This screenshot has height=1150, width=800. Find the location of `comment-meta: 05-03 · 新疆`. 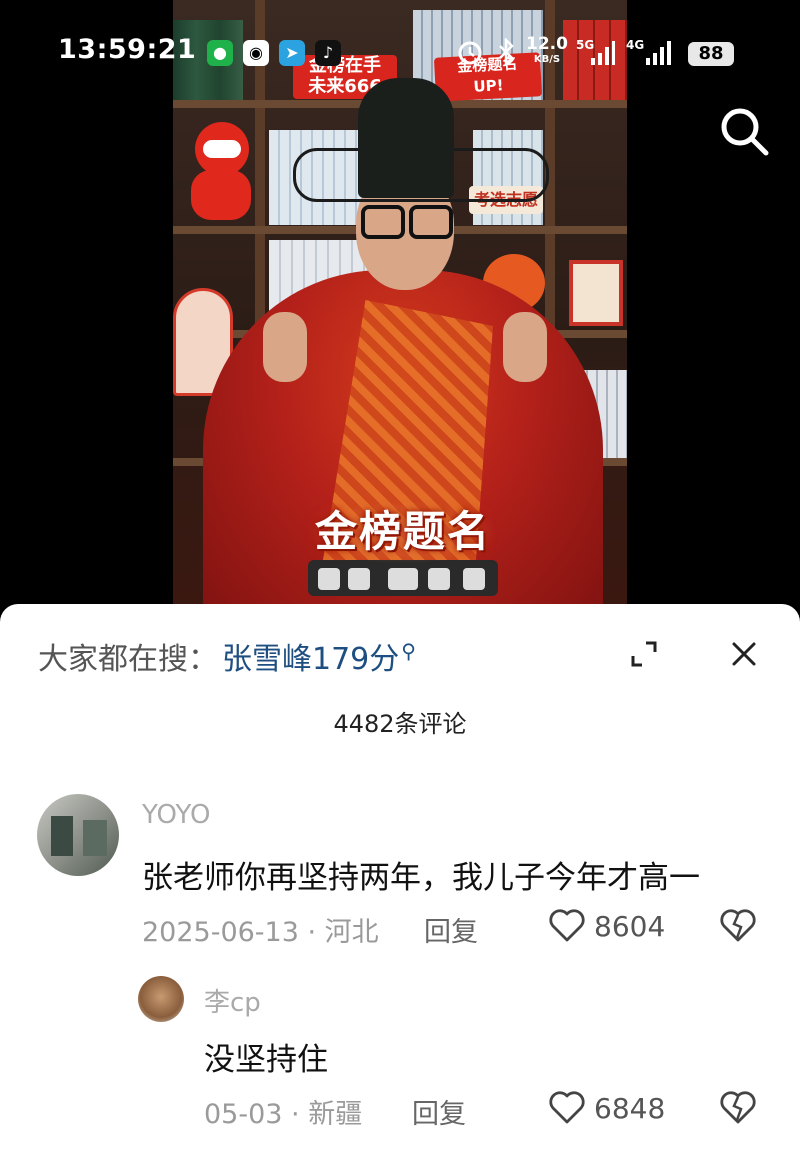

comment-meta: 05-03 · 新疆 is located at coordinates (283, 1114).